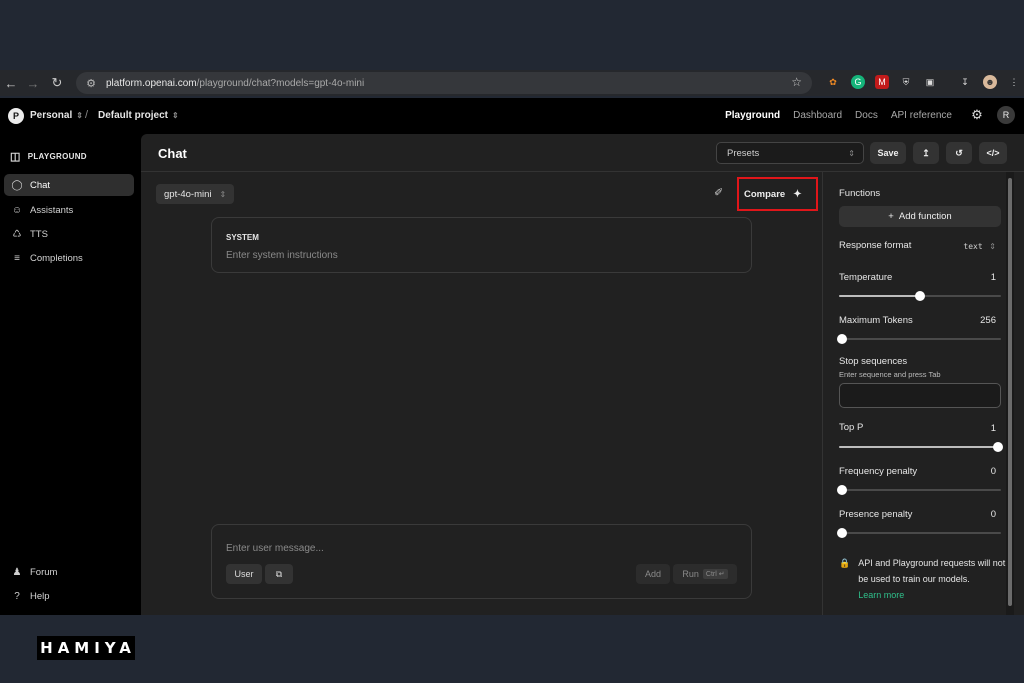 Image resolution: width=1024 pixels, height=683 pixels. What do you see at coordinates (921, 115) in the screenshot?
I see `nav-api-reference: API reference` at bounding box center [921, 115].